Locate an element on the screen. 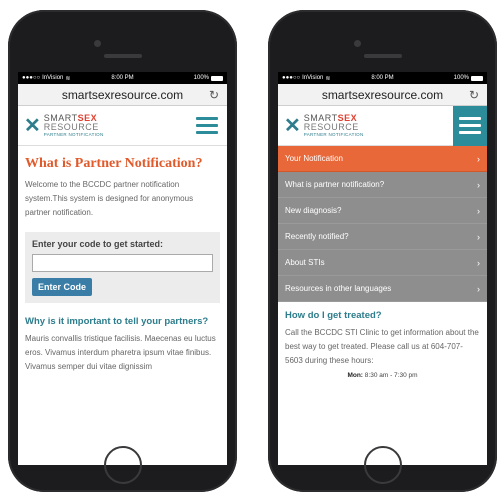  nav-item-about-stis: About STIs › is located at coordinates (382, 263).